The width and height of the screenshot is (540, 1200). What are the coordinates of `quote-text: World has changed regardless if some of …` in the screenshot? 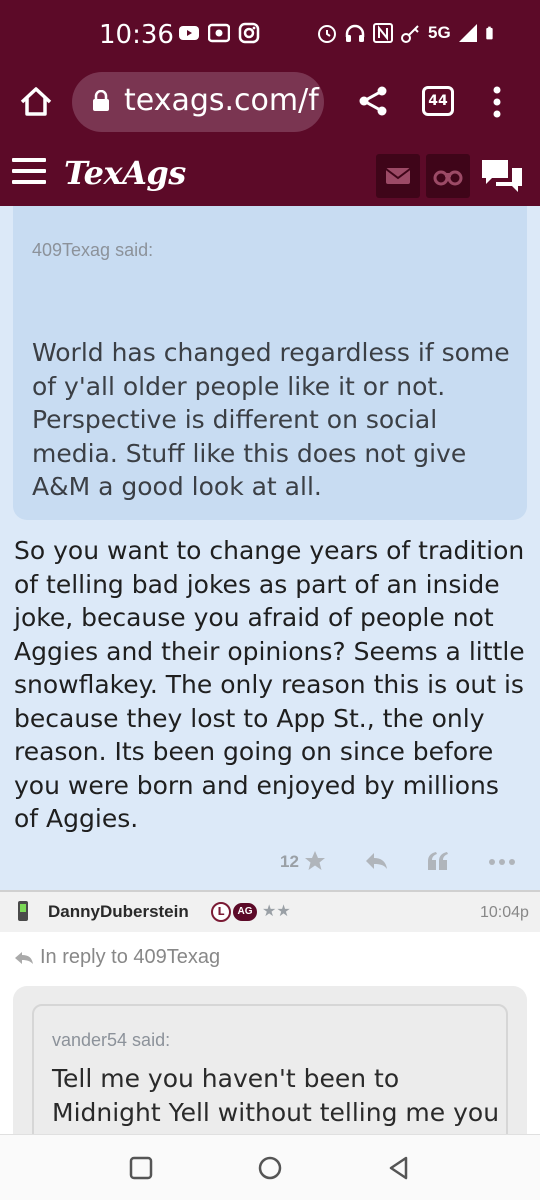 It's located at (271, 419).